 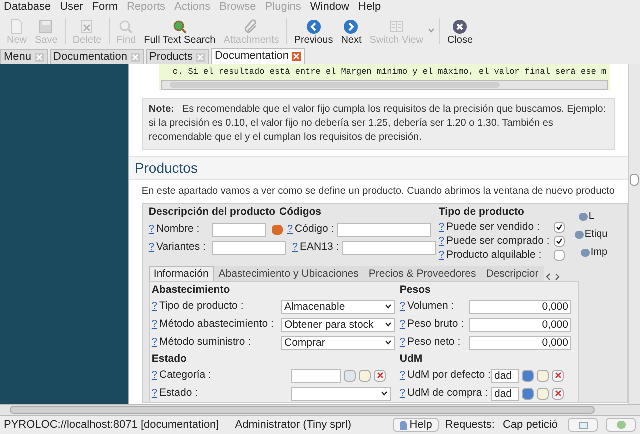 What do you see at coordinates (112, 425) in the screenshot?
I see `connection-info: PYROLOC://localhost:8071 [documentation]` at bounding box center [112, 425].